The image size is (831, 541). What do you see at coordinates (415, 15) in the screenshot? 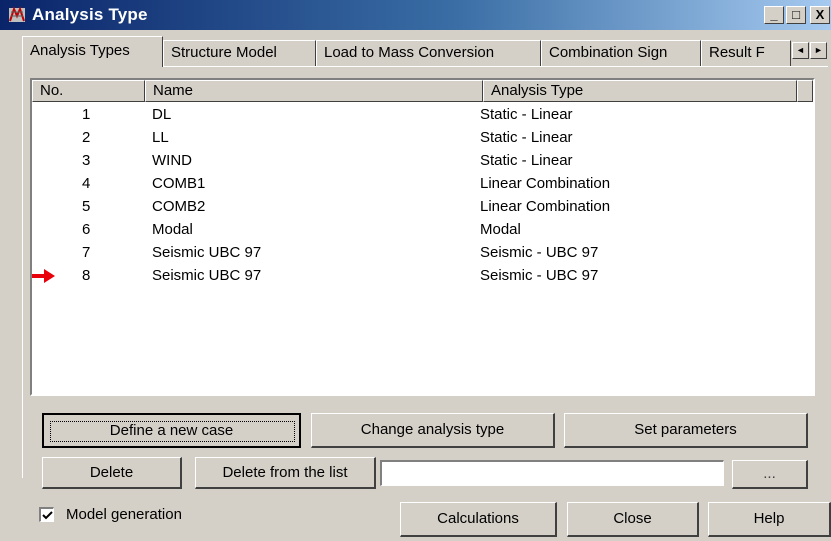
I see `title-bar: Analysis Type _ □ X` at bounding box center [415, 15].